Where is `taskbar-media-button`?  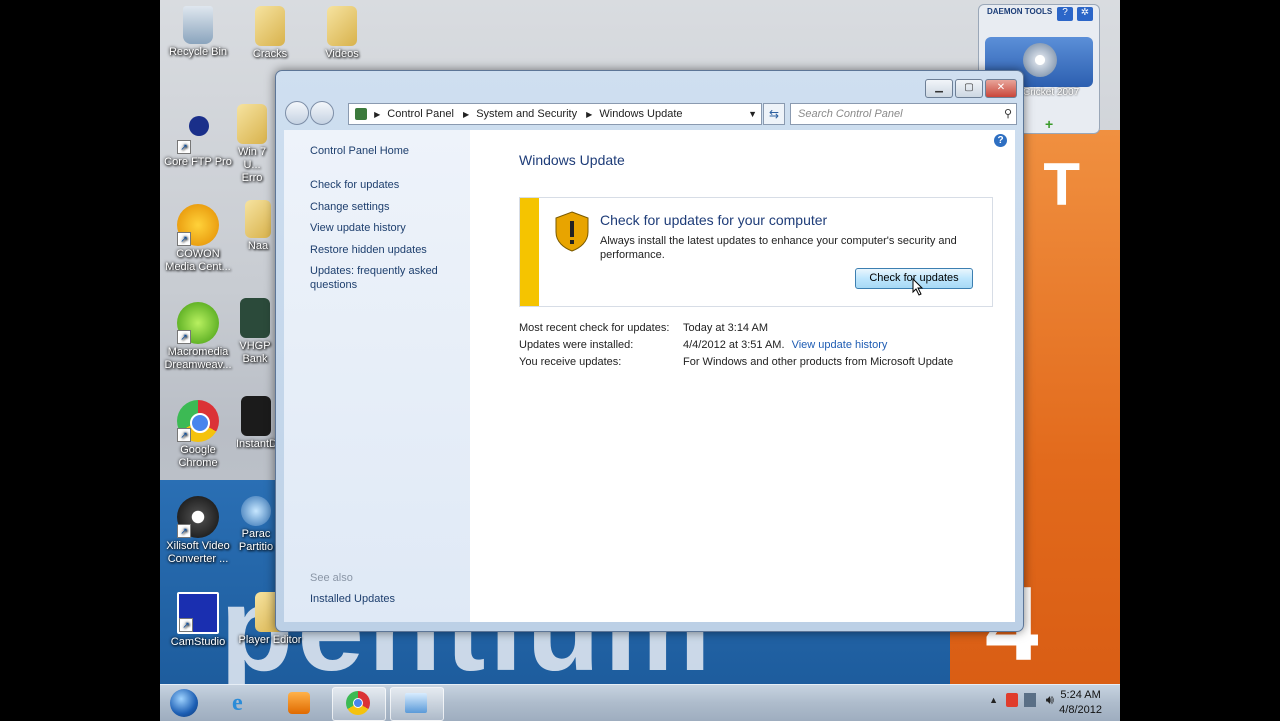 taskbar-media-button is located at coordinates (300, 703).